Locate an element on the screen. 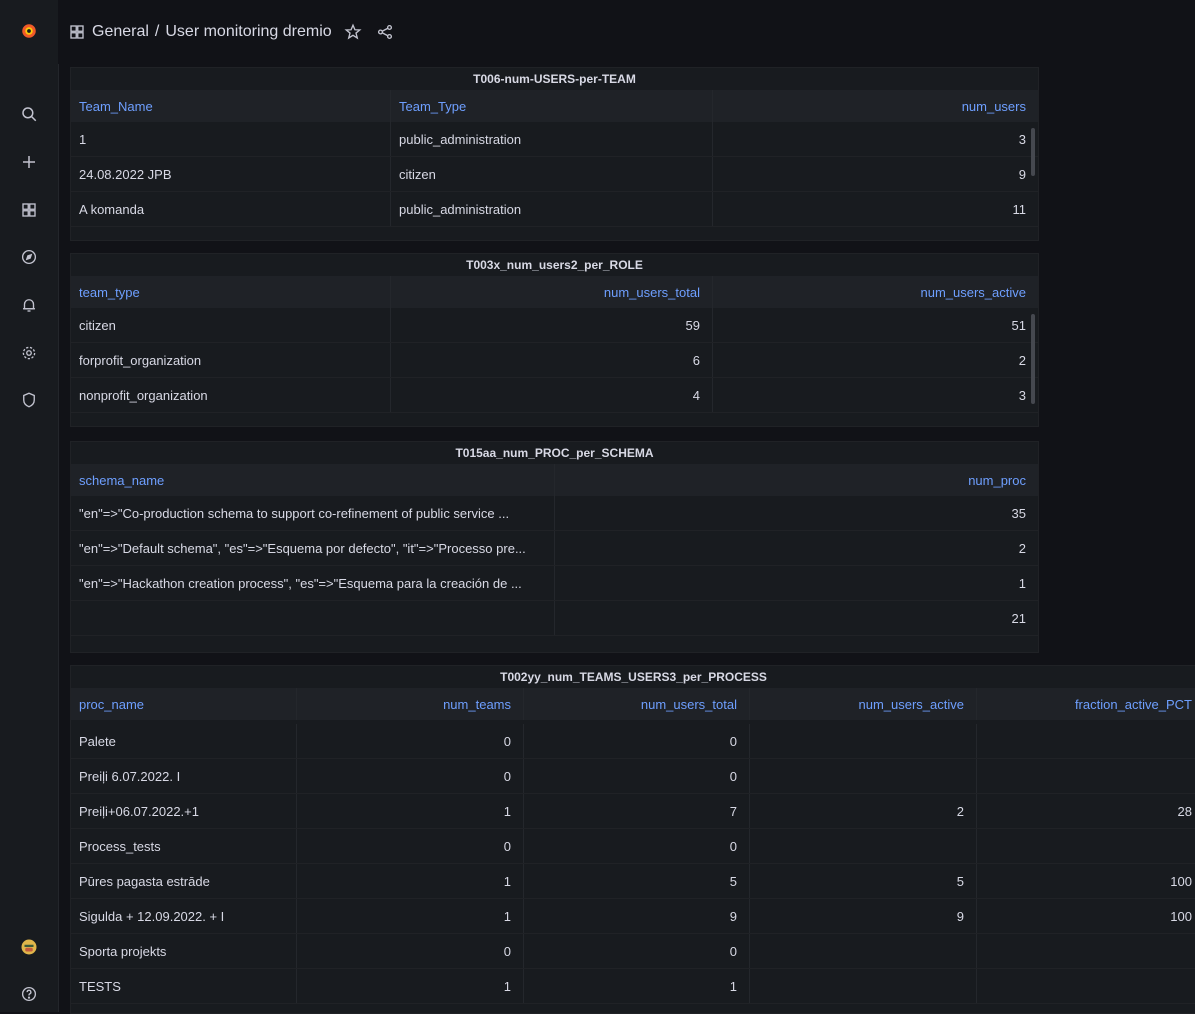 Image resolution: width=1195 pixels, height=1014 pixels. search-icon is located at coordinates (29, 114).